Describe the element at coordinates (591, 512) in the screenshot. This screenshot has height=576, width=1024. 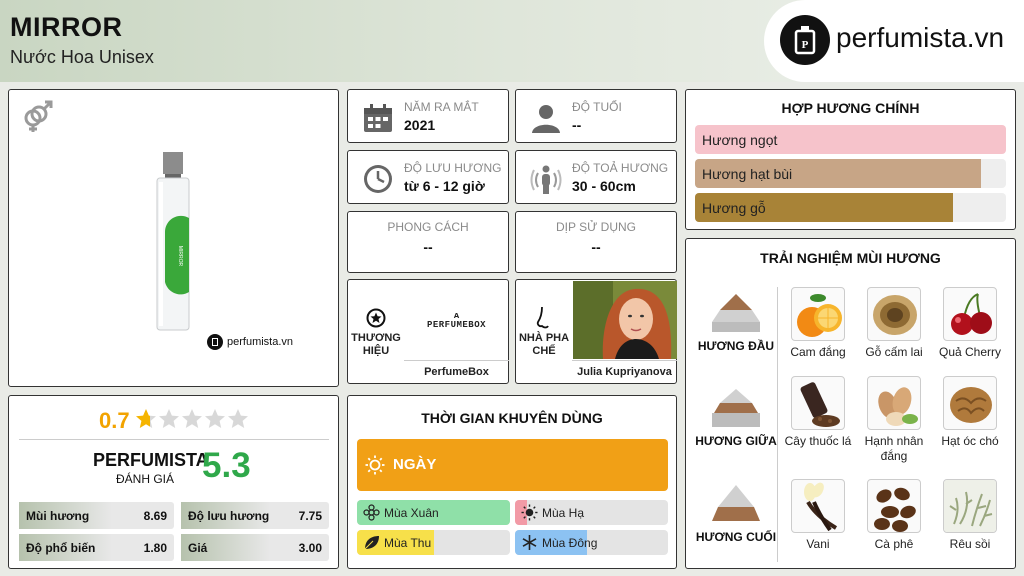
I see `season-summer: Mùa Hạ` at that location.